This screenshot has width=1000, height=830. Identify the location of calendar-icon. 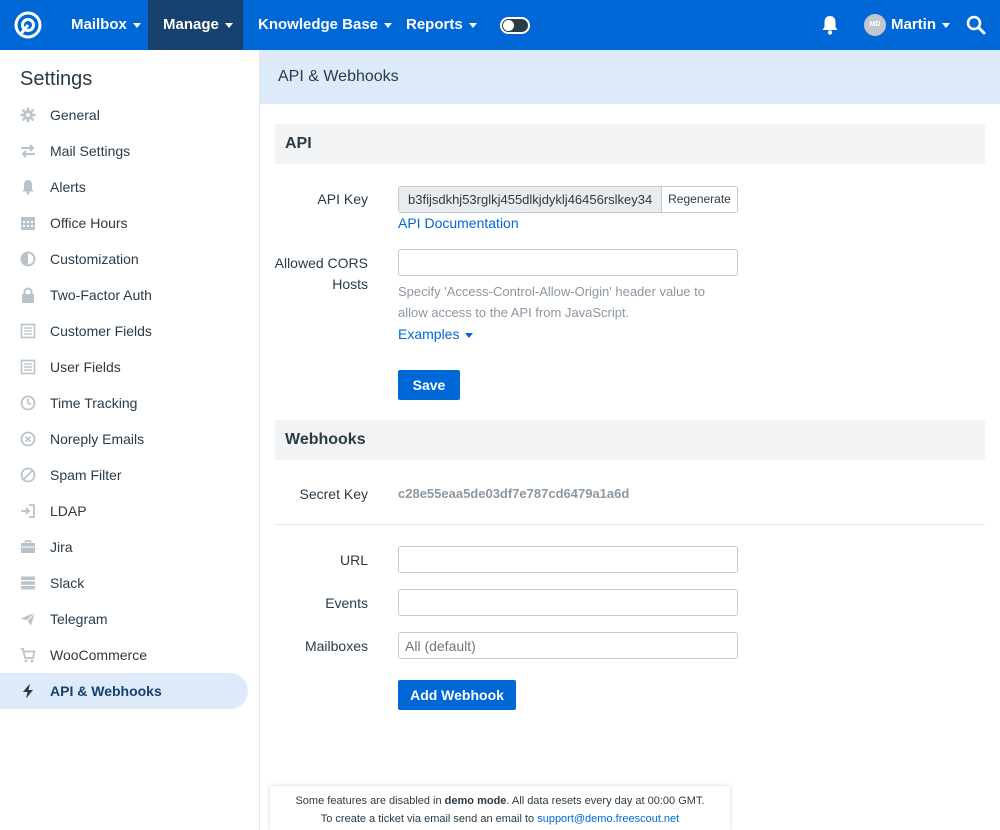
(28, 223).